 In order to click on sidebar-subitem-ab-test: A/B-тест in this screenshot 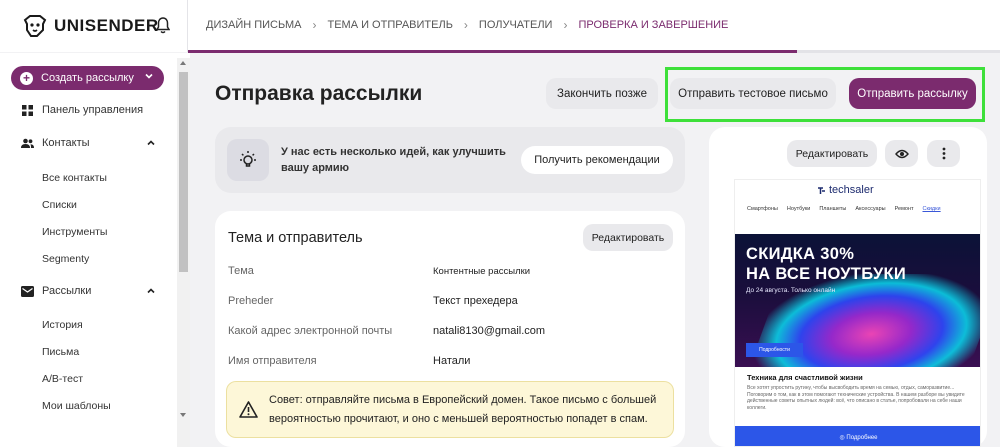, I will do `click(62, 379)`.